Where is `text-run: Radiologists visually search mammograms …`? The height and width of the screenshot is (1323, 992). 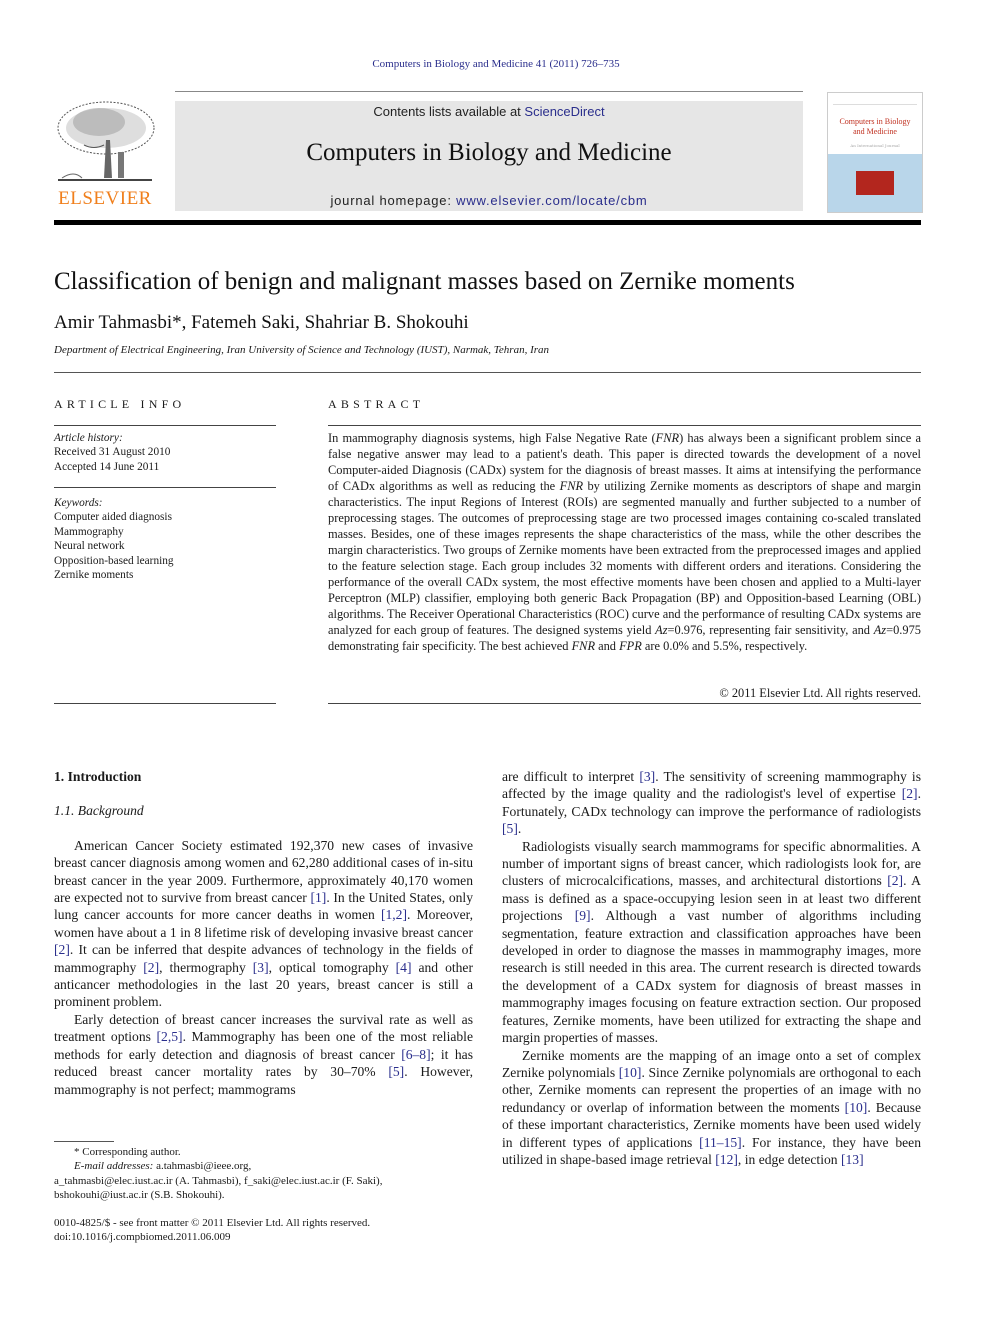 text-run: Radiologists visually search mammograms … is located at coordinates (711, 863).